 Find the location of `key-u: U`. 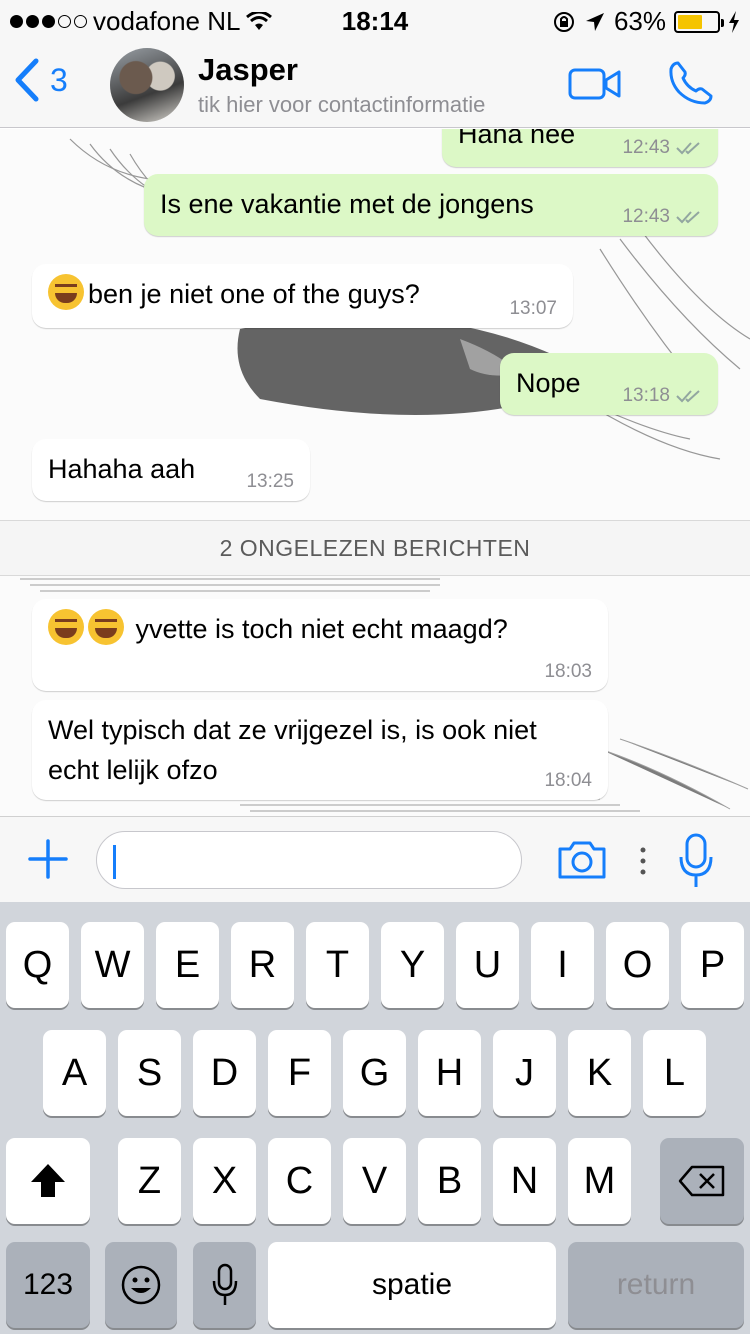

key-u: U is located at coordinates (487, 965).